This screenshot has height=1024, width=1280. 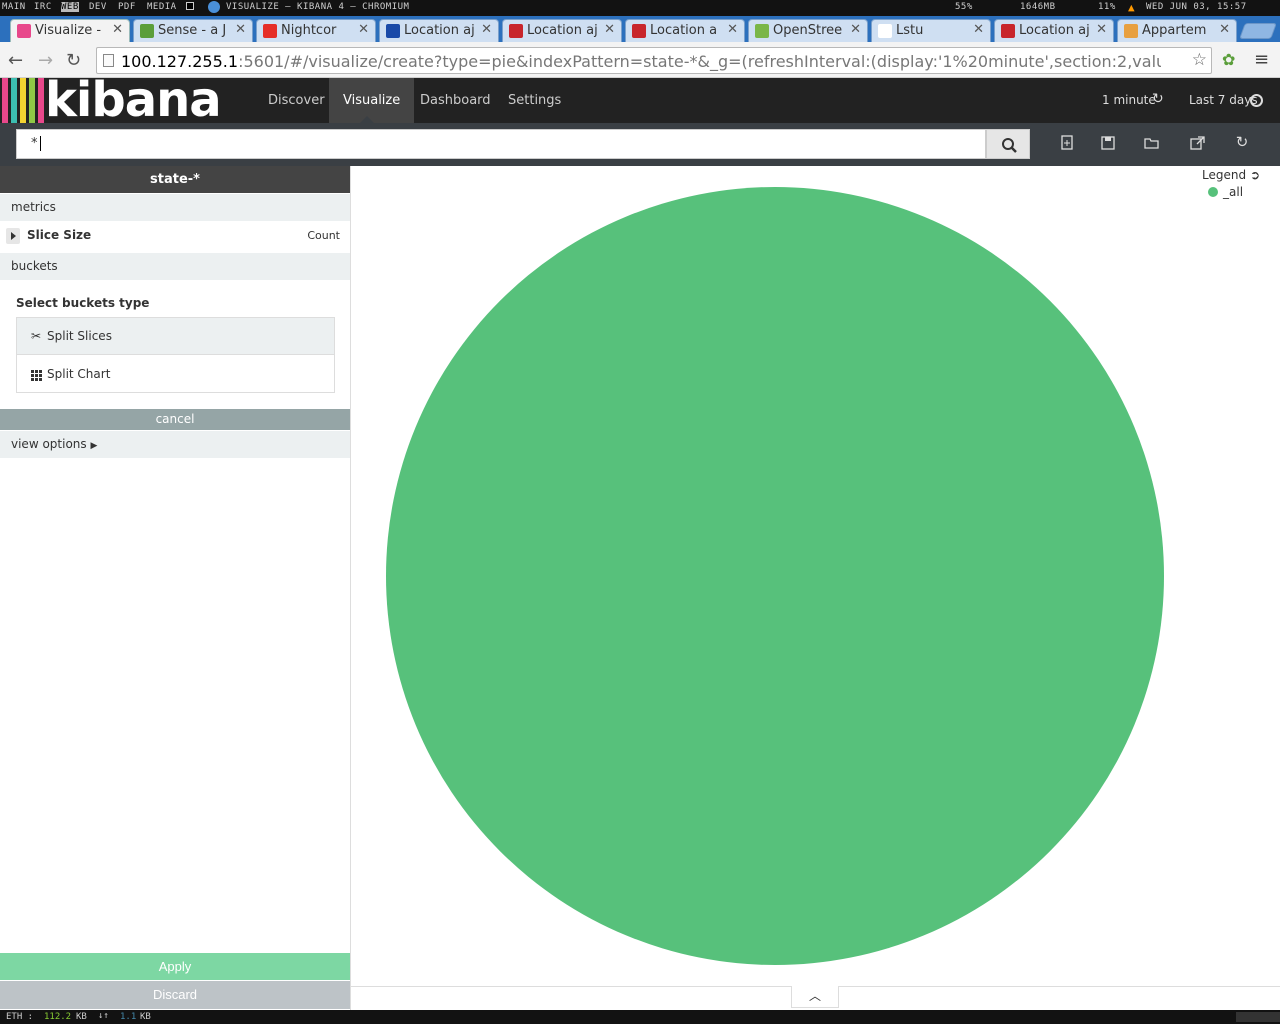 What do you see at coordinates (534, 100) in the screenshot?
I see `nav-settings: Settings` at bounding box center [534, 100].